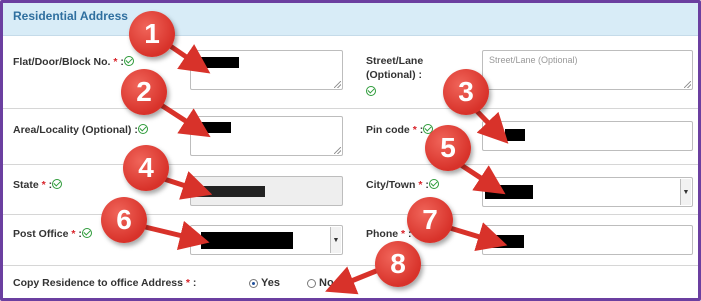  I want to click on annotation-badge: 8, so click(398, 264).